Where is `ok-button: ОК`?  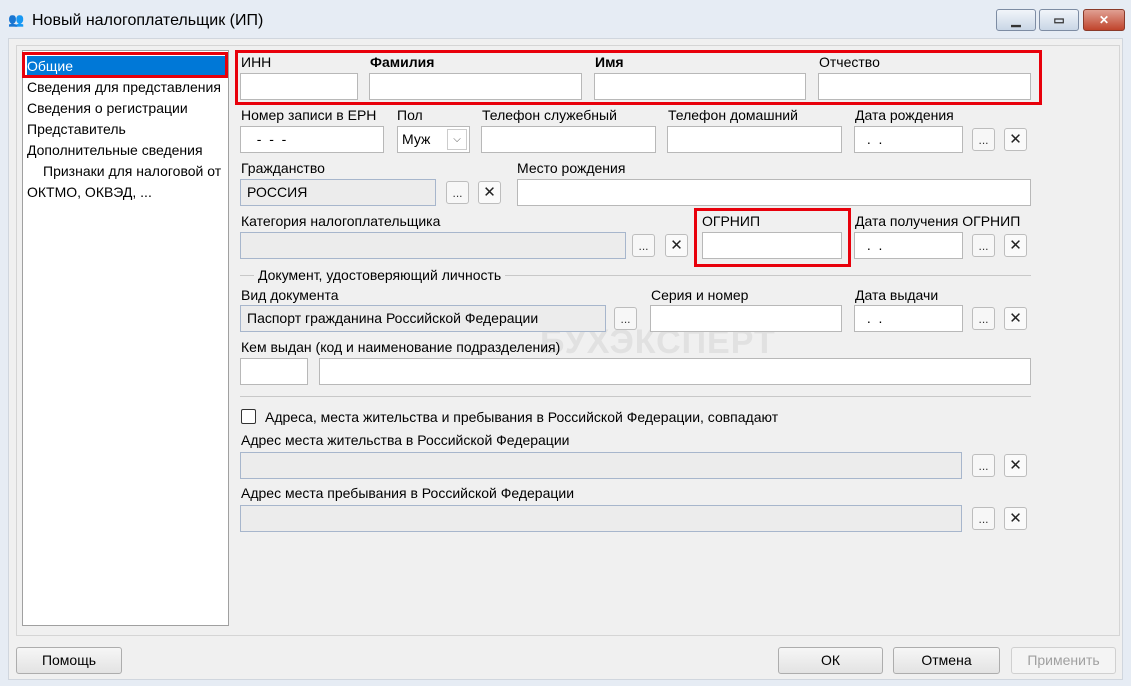
ok-button: ОК is located at coordinates (830, 660).